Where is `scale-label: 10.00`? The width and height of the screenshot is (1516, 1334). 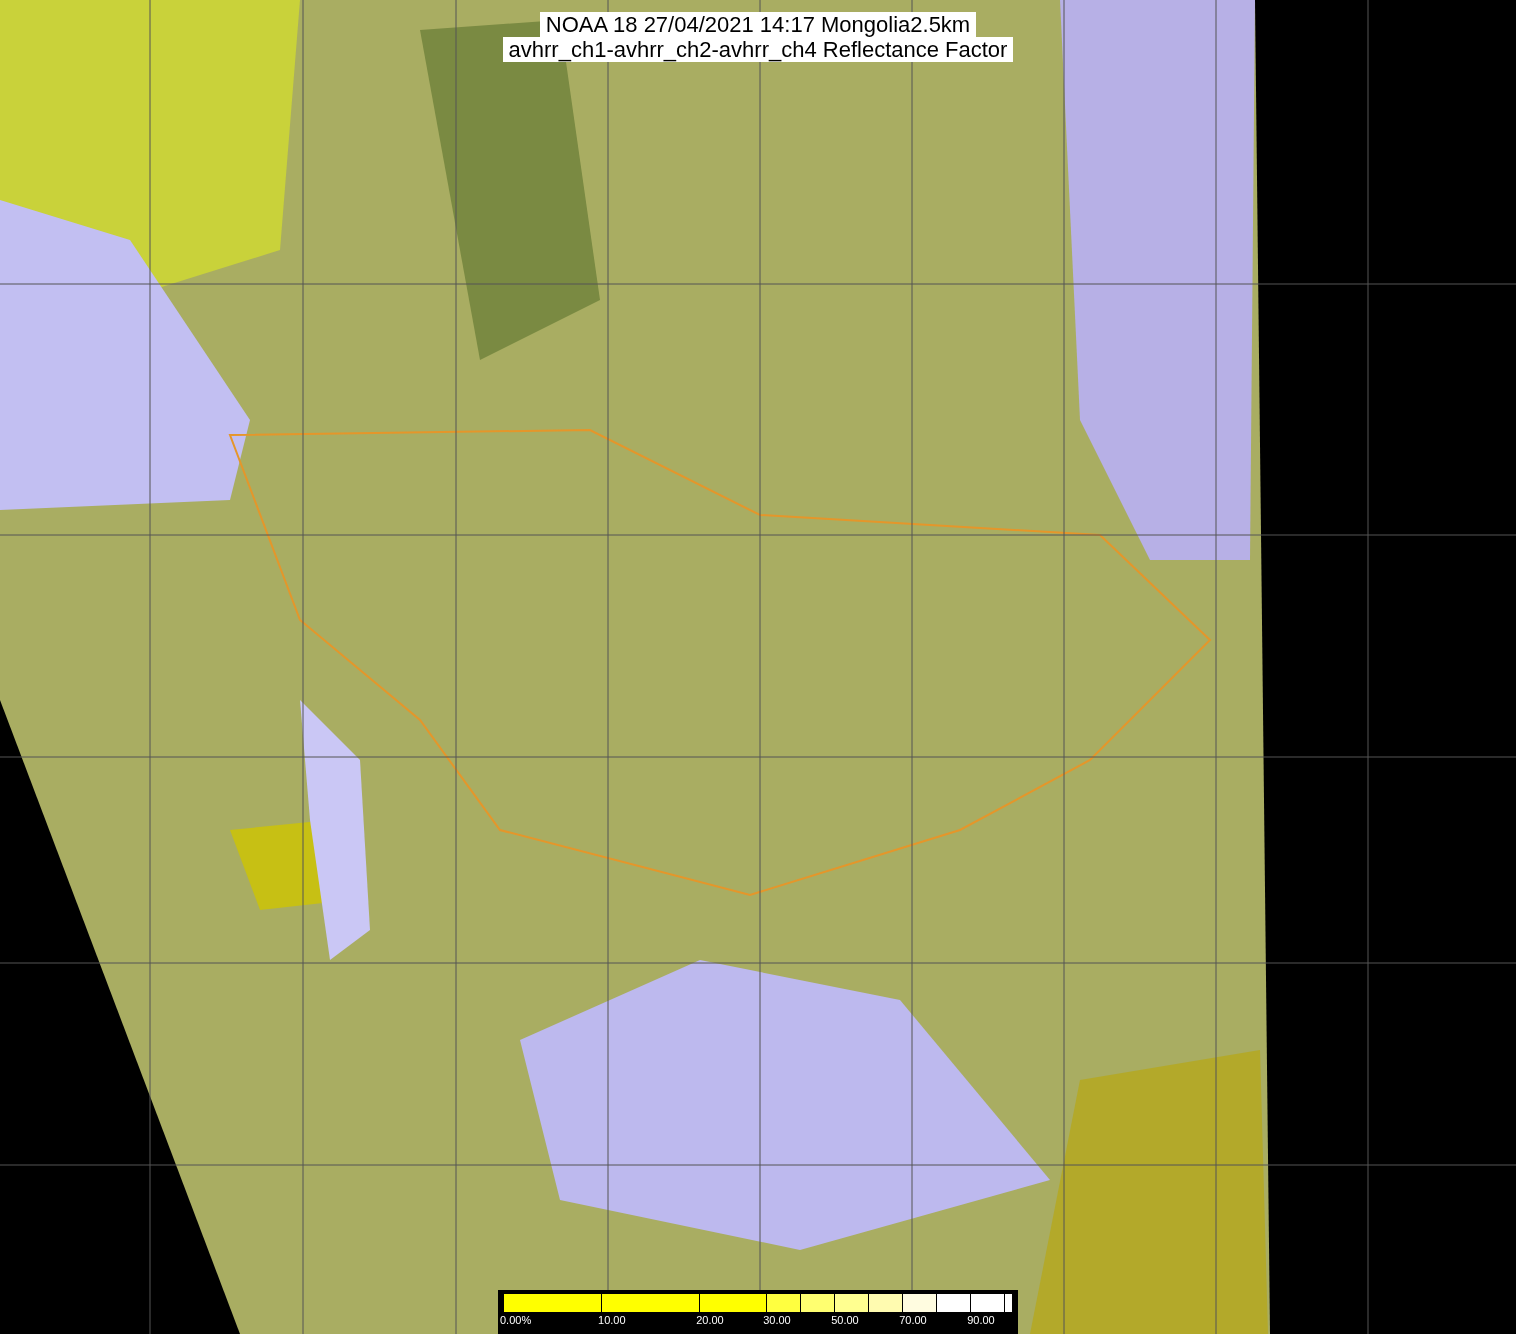
scale-label: 10.00 is located at coordinates (612, 1320).